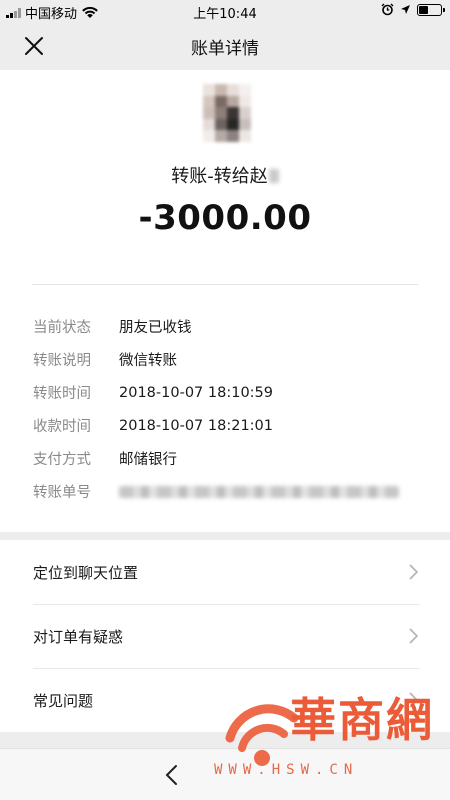 This screenshot has height=800, width=450. What do you see at coordinates (225, 636) in the screenshot?
I see `menu-item-order-question: 对订单有疑惑` at bounding box center [225, 636].